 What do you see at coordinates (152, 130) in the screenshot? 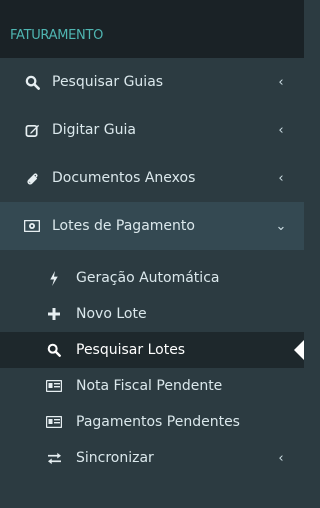
I see `menu-item-digitar-guia: Digitar Guia ‹` at bounding box center [152, 130].